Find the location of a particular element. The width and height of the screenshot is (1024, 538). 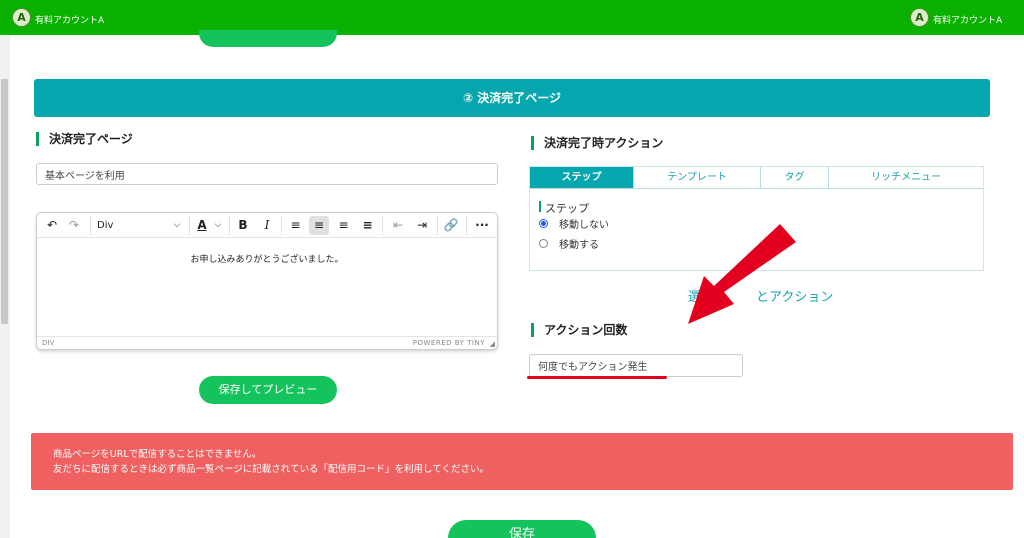

action-count-value: 何度でもアクション発生 is located at coordinates (593, 367).